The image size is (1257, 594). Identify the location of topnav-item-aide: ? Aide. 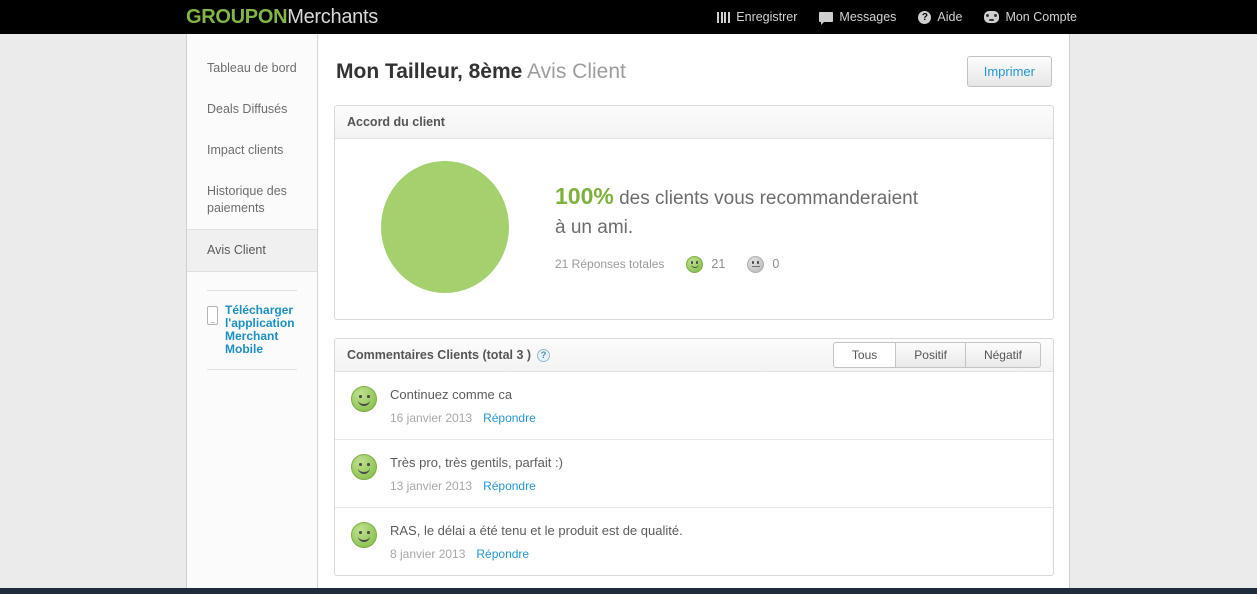
(940, 17).